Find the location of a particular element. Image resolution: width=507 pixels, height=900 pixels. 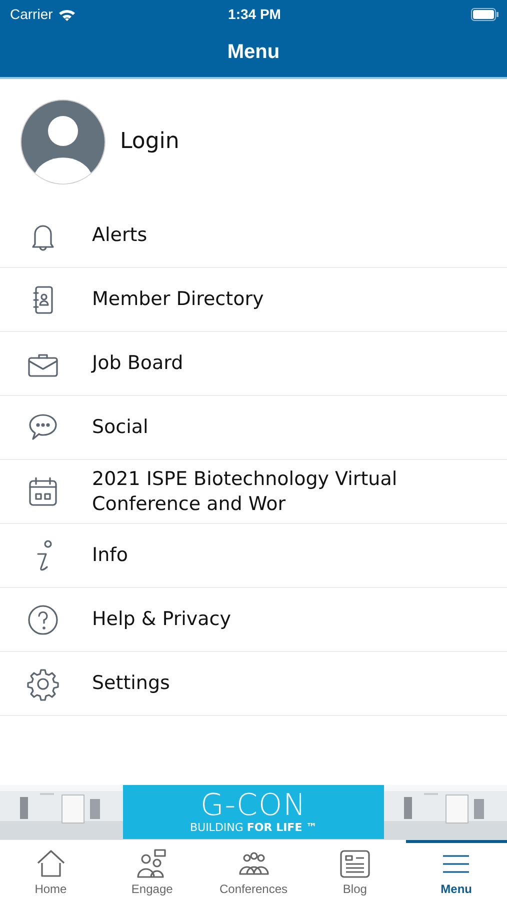

newspaper-icon is located at coordinates (355, 864).